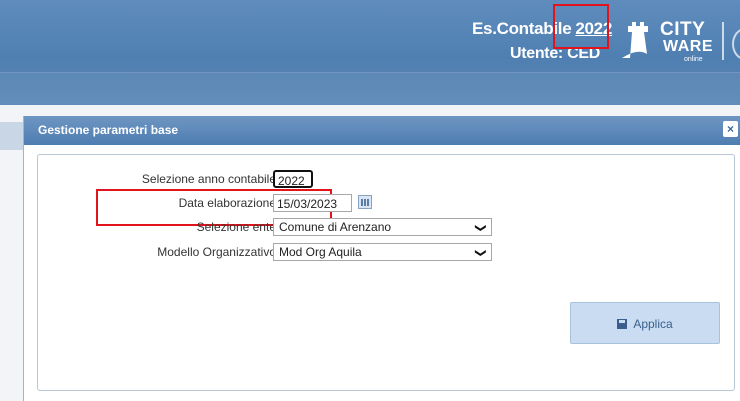 The image size is (740, 401). I want to click on ente-select: Comune di Arenzano ❯, so click(382, 227).